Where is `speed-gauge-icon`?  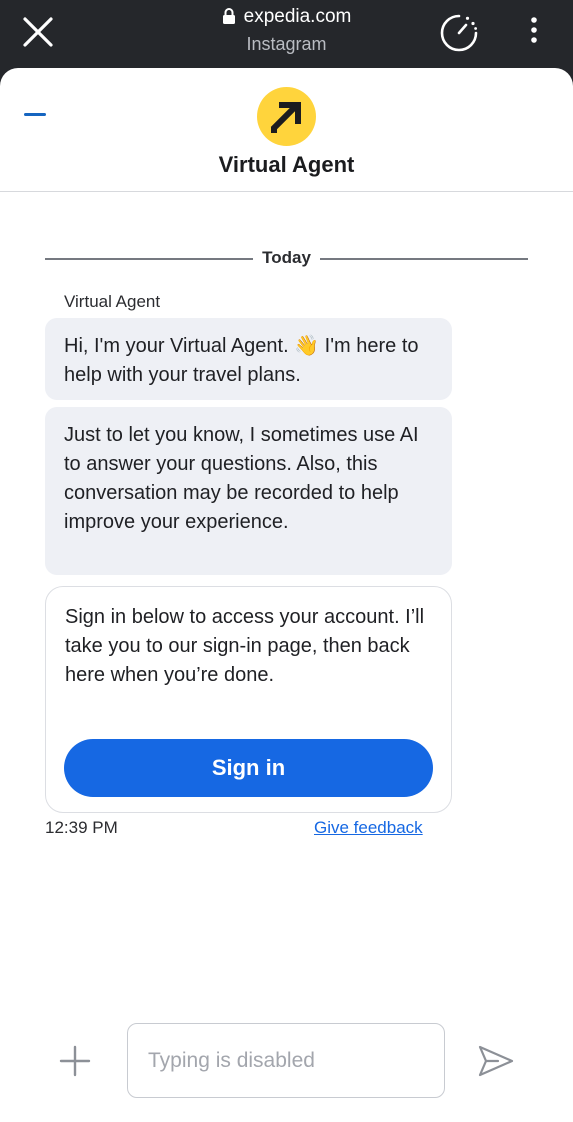 speed-gauge-icon is located at coordinates (459, 33).